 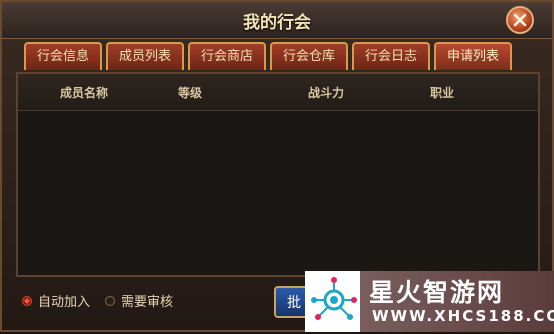 I want to click on auto-join-radio: 自动加入, so click(x=56, y=300).